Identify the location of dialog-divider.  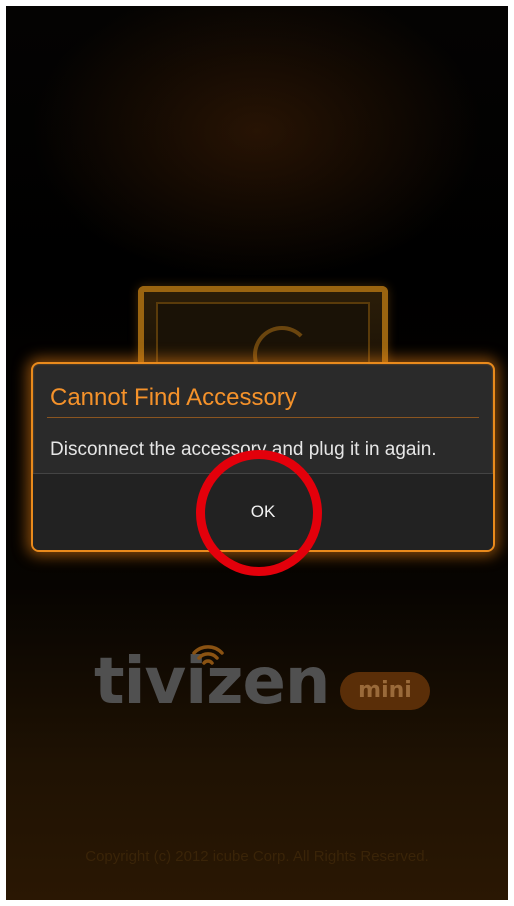
(263, 417).